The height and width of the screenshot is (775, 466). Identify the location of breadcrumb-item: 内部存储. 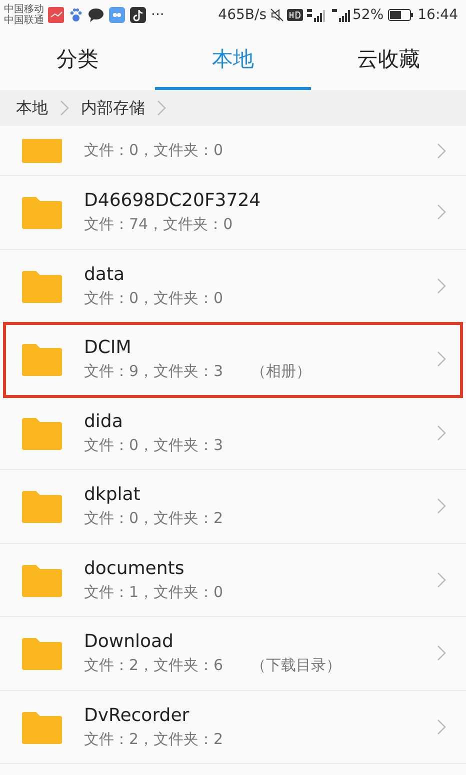
(113, 108).